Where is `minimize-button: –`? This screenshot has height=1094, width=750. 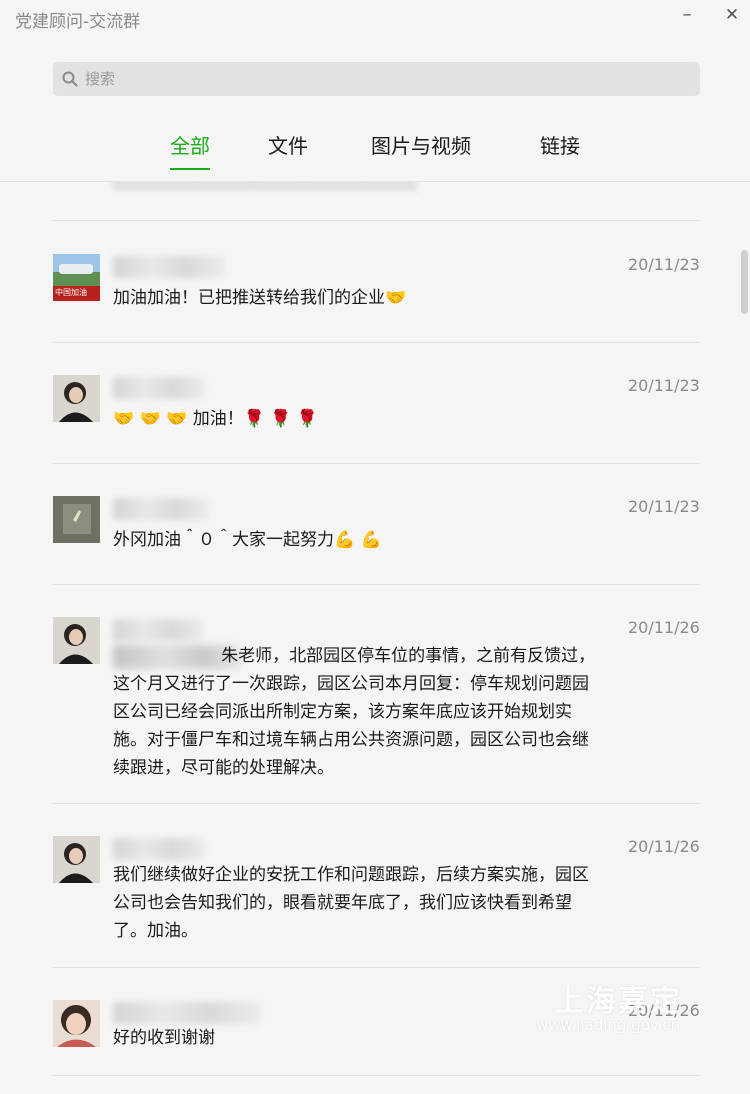 minimize-button: – is located at coordinates (687, 16).